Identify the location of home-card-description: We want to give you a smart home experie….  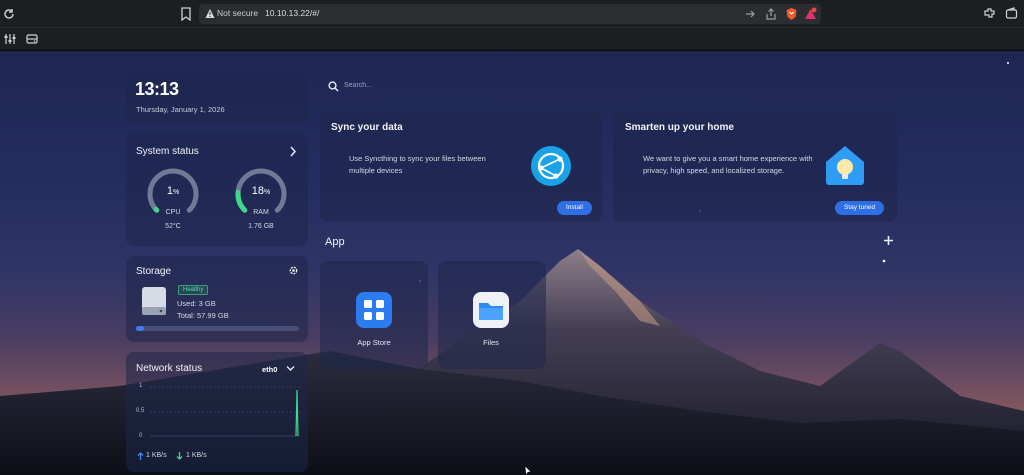
(728, 164).